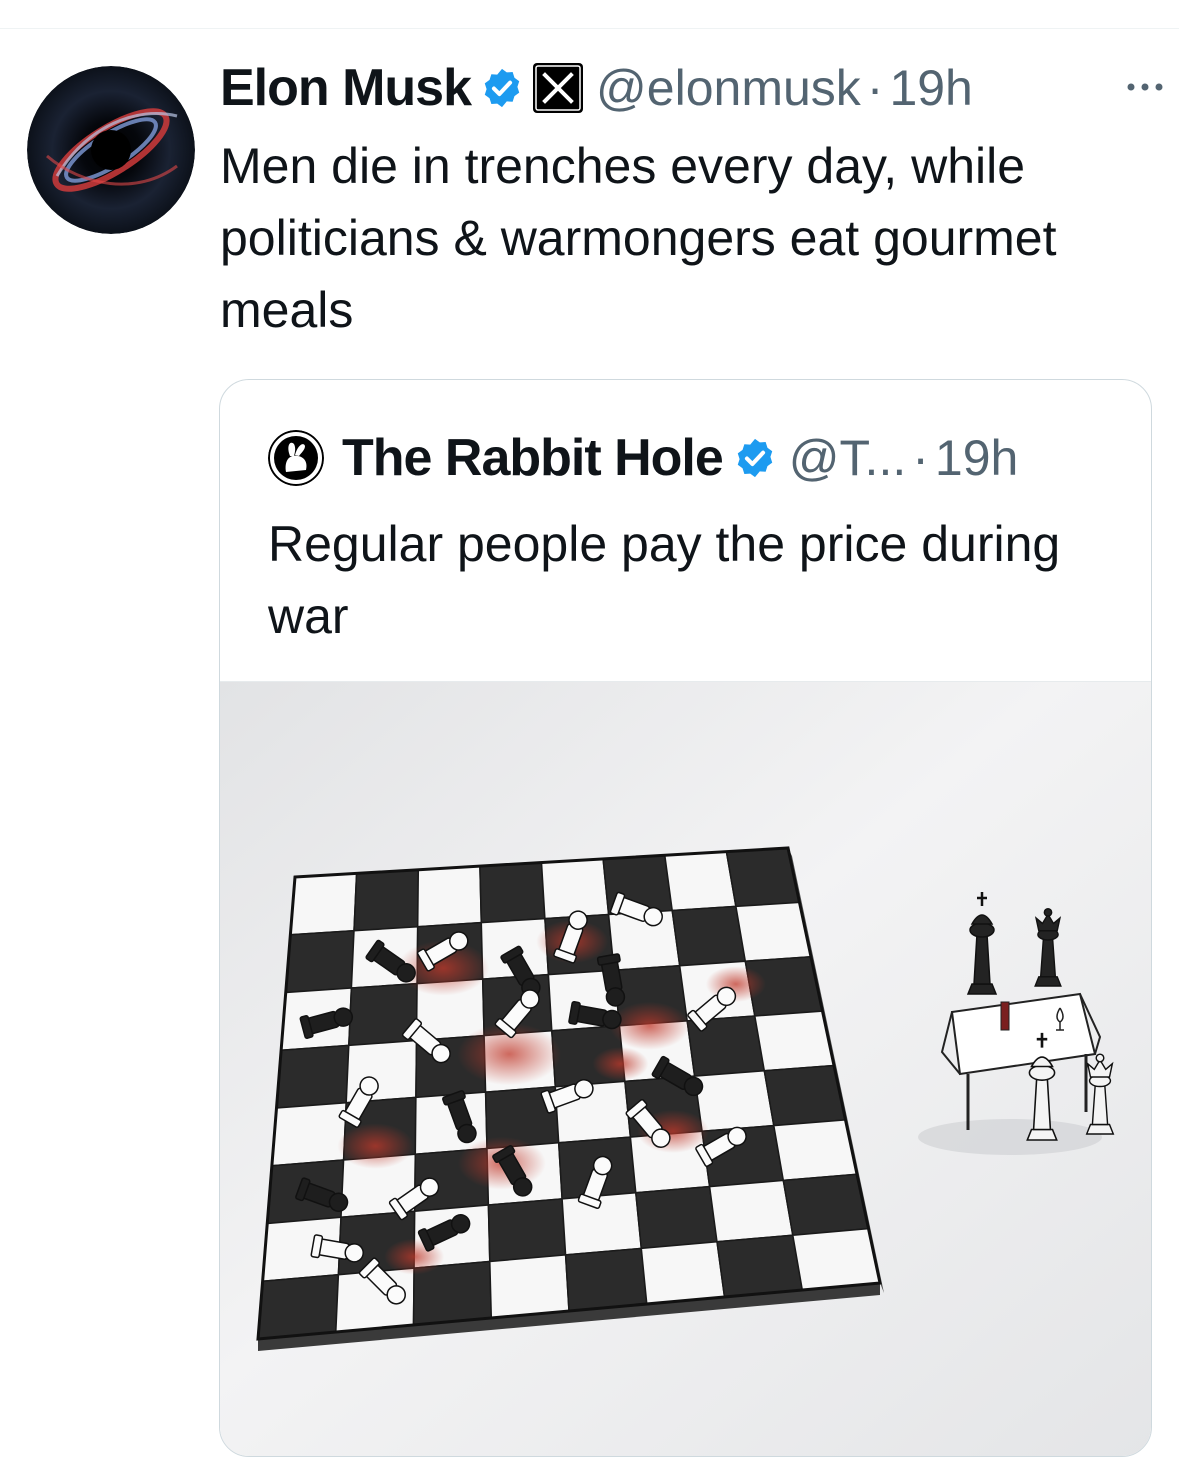  What do you see at coordinates (976, 458) in the screenshot?
I see `quoted-tweet-time: 19h` at bounding box center [976, 458].